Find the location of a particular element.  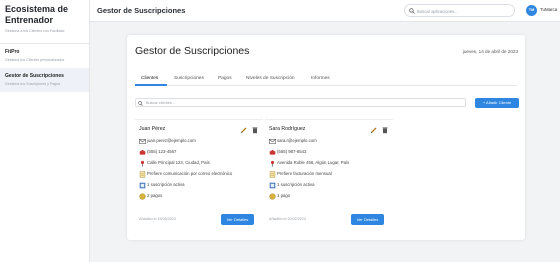

app-search is located at coordinates (459, 10).